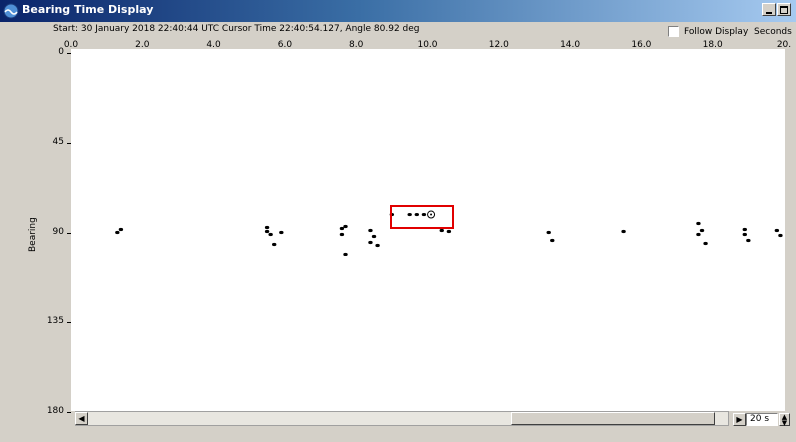  I want to click on time-span-field: 20 s, so click(762, 419).